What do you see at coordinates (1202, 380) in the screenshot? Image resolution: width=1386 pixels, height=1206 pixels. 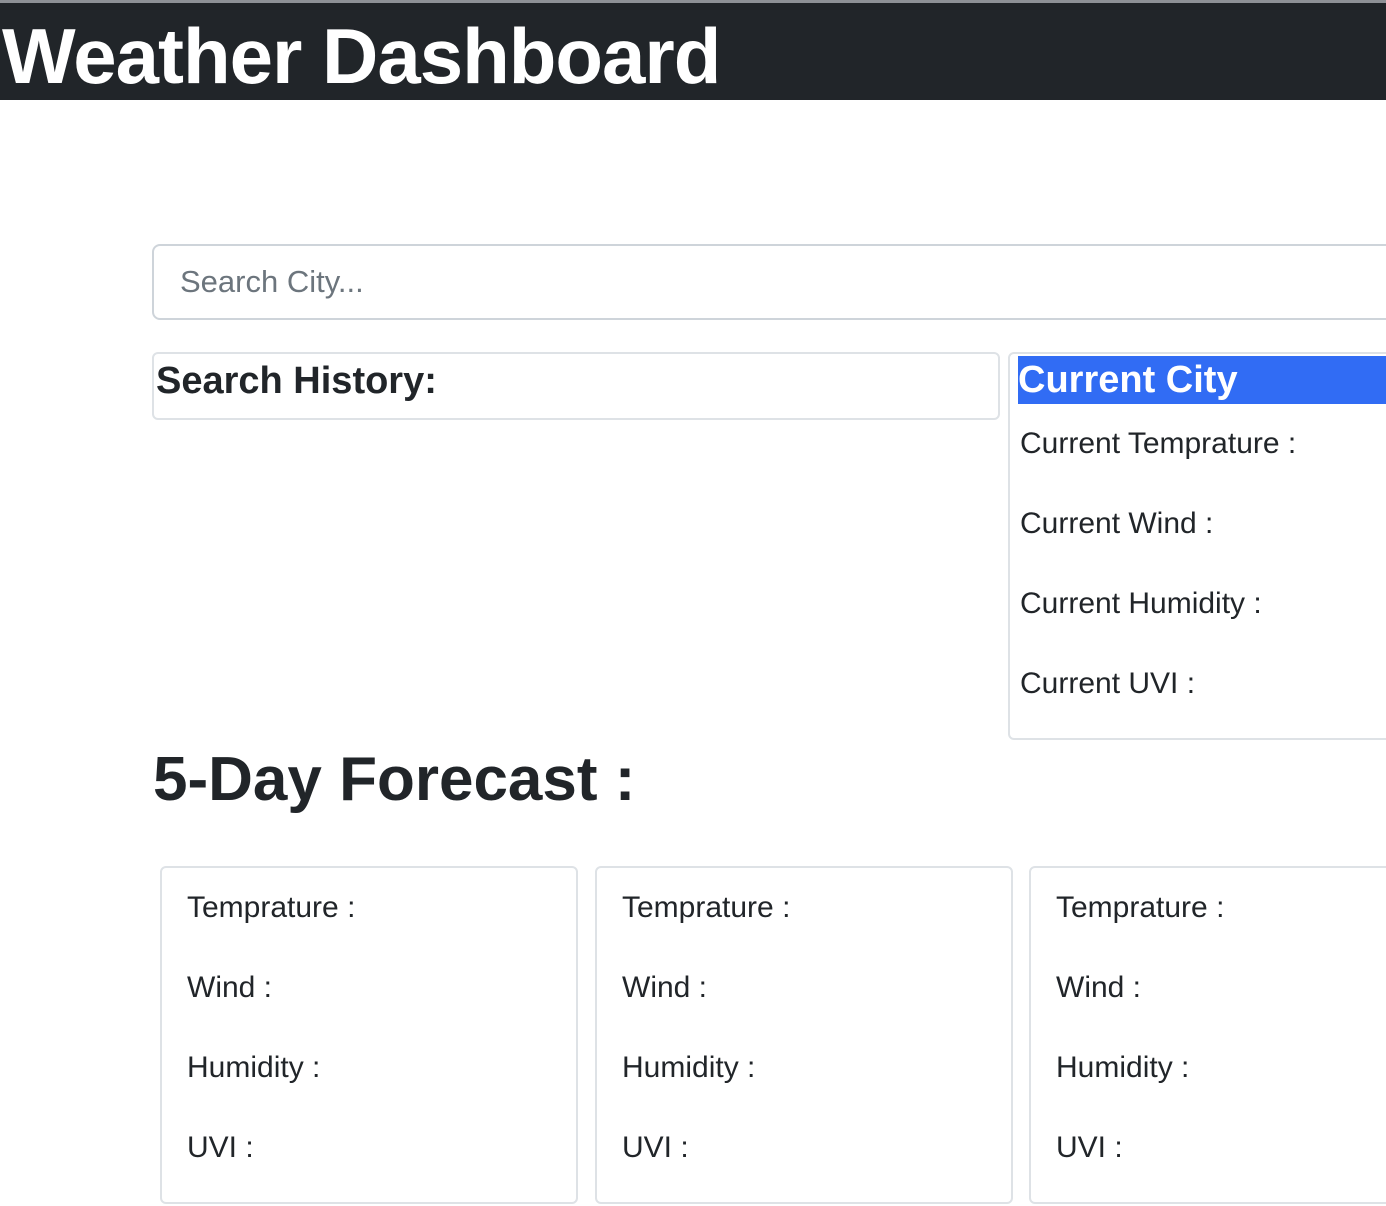 I see `current-city-name: Current City` at bounding box center [1202, 380].